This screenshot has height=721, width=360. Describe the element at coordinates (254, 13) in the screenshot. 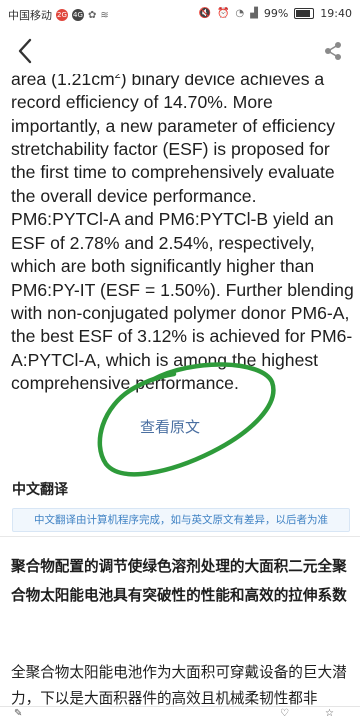

I see `signal-icon: ▟` at that location.